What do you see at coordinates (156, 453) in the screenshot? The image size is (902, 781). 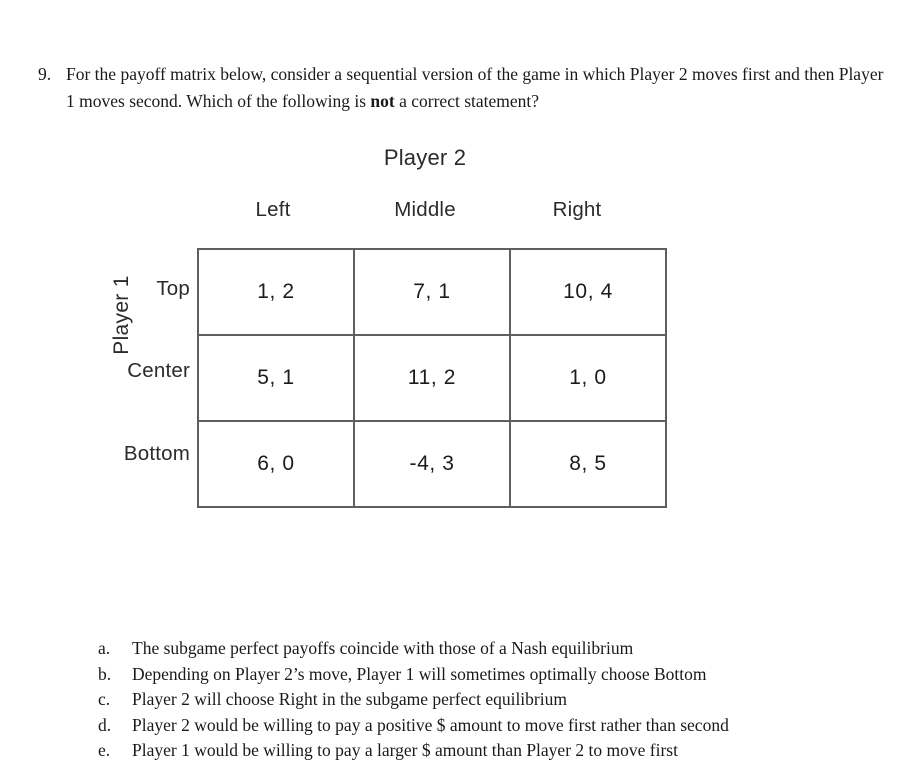 I see `row-header-bottom: Bottom` at bounding box center [156, 453].